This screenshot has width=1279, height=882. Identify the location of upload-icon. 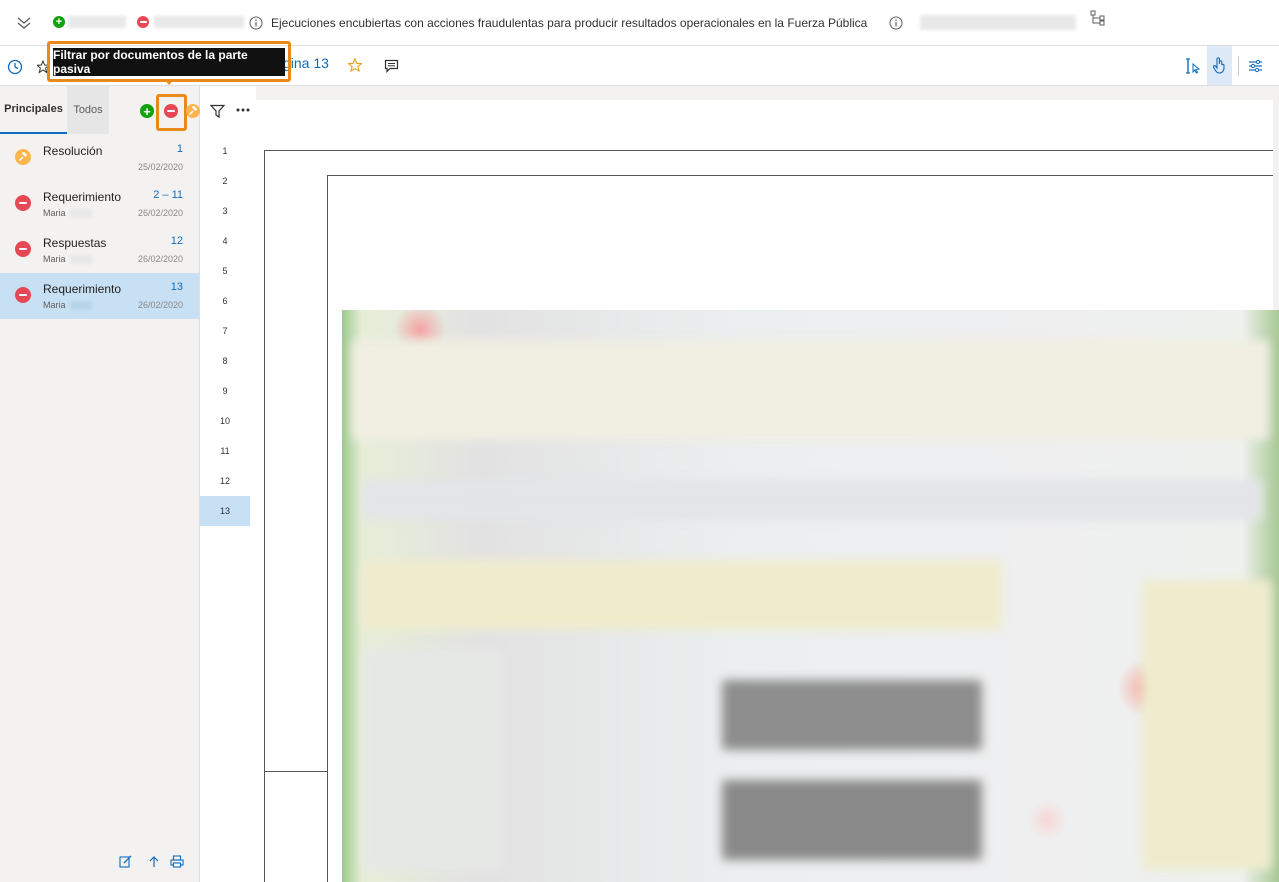
(154, 861).